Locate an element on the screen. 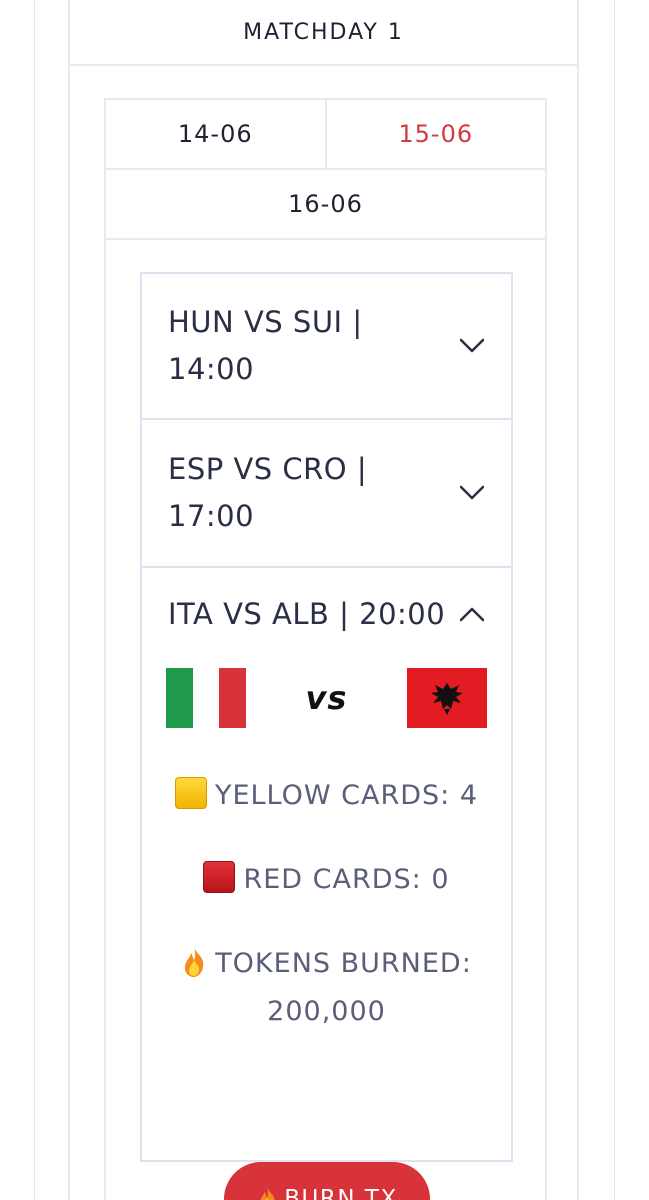 Image resolution: width=649 pixels, height=1200 pixels. match-header-hun-sui: HUN VS SUI | 14:00 is located at coordinates (326, 346).